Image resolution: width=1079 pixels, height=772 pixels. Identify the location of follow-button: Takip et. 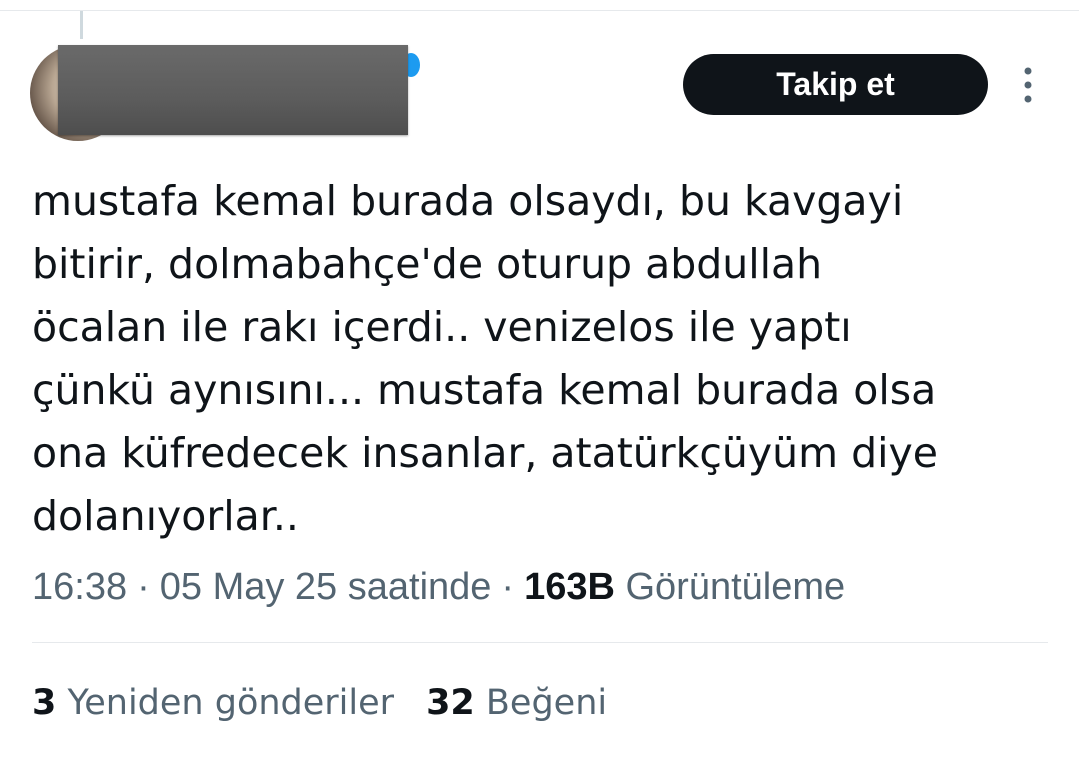
(835, 84).